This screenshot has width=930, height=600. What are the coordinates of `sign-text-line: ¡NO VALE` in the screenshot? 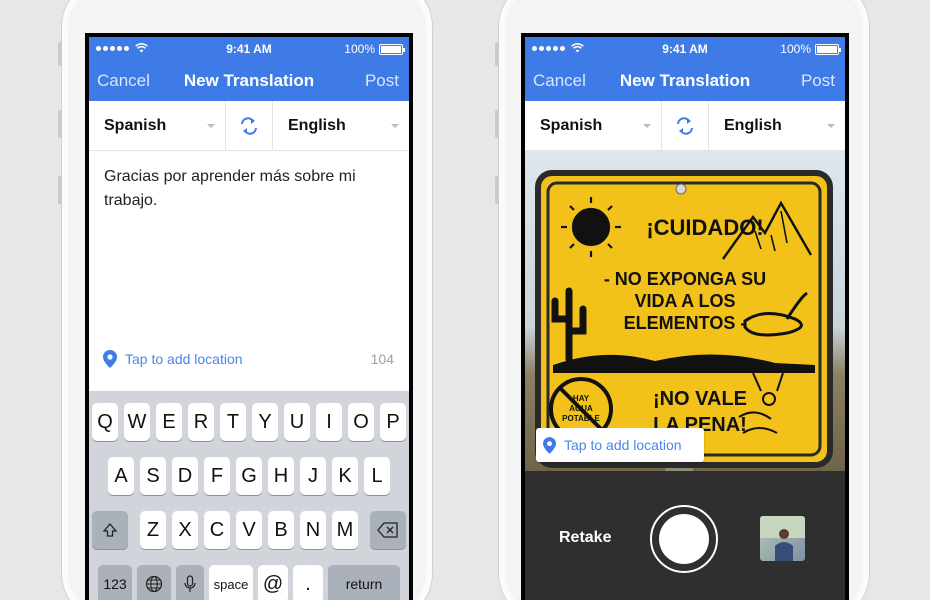 It's located at (700, 399).